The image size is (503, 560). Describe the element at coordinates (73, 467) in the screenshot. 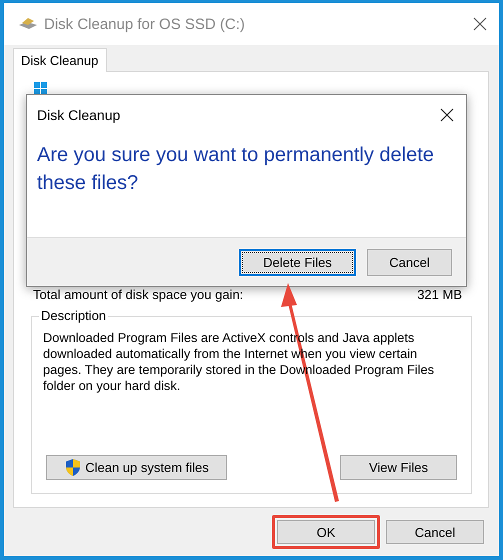

I see `shield-icon` at that location.